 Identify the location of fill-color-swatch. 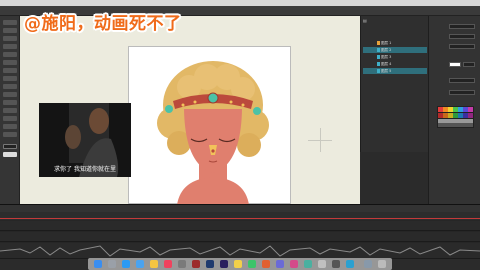
(10, 154).